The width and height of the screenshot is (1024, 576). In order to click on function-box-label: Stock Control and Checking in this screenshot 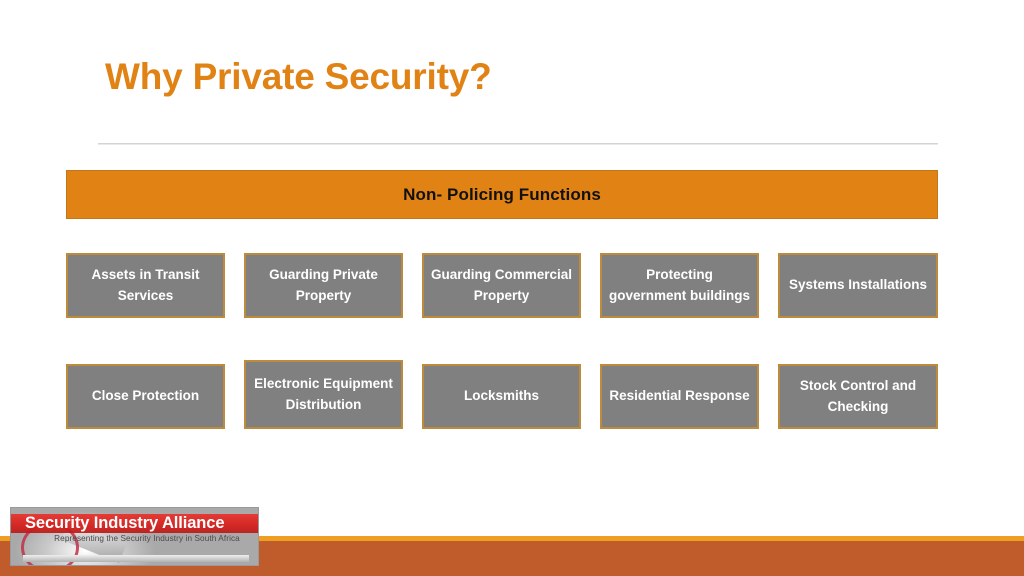, I will do `click(858, 395)`.